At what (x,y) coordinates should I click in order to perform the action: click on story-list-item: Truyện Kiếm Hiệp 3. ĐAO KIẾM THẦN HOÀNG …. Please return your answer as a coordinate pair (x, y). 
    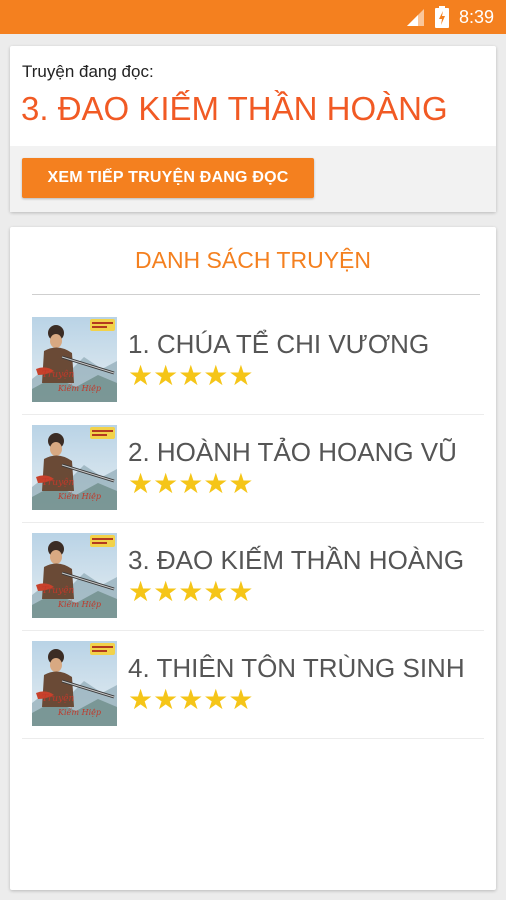
    Looking at the image, I should click on (253, 577).